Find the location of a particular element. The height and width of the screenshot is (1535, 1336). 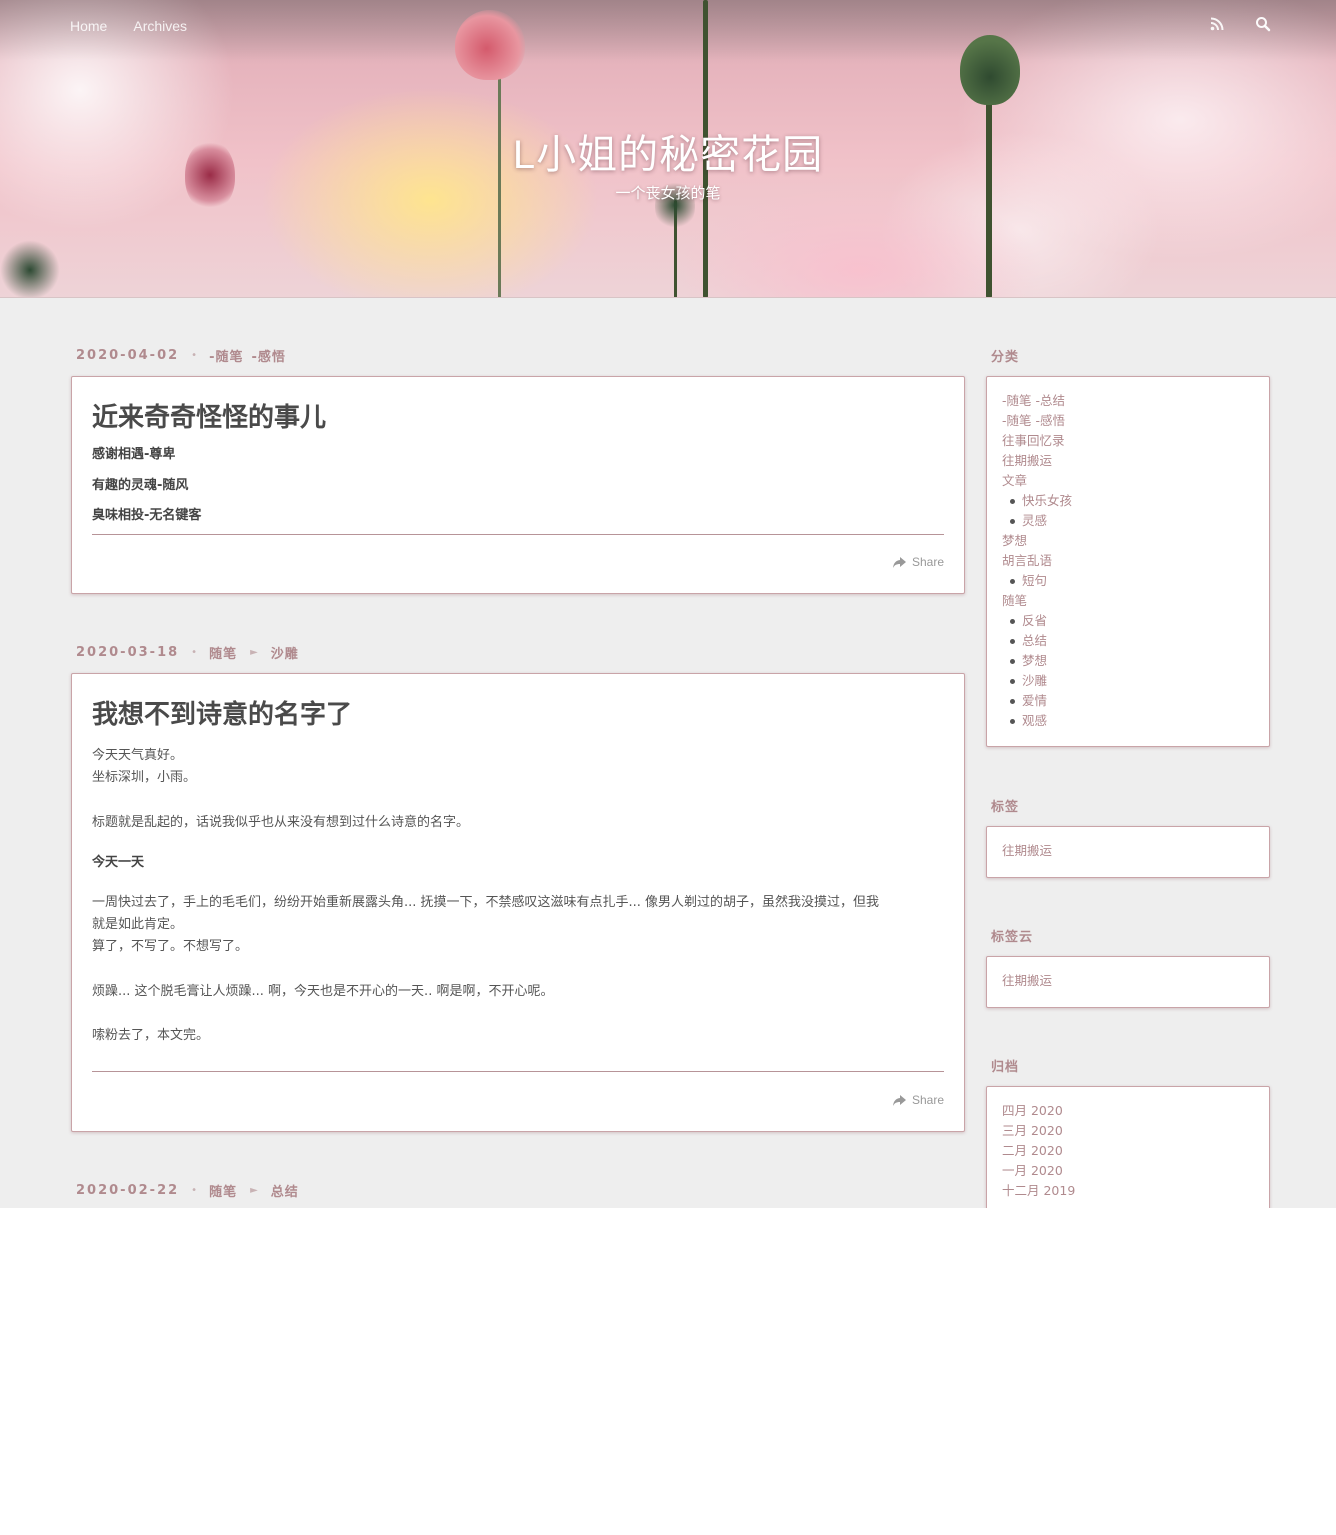

post-line: 今天一天 is located at coordinates (118, 862).